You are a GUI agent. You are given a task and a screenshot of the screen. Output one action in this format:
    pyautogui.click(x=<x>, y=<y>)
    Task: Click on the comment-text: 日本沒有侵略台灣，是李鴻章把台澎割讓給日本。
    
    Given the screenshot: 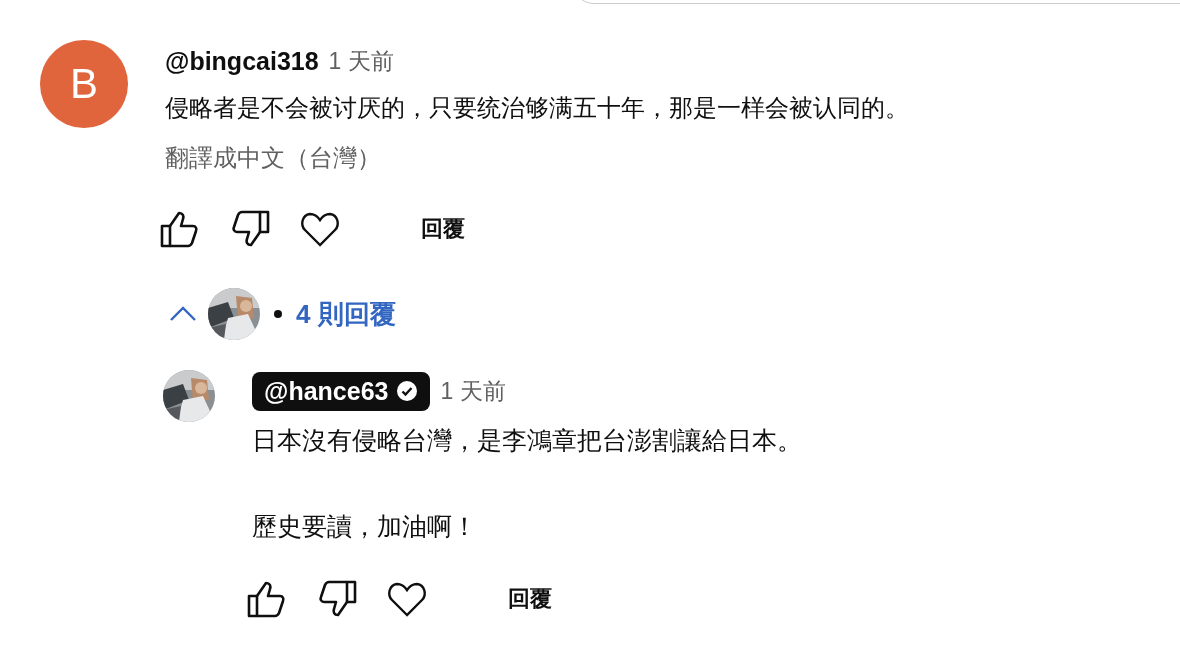 What is the action you would take?
    pyautogui.click(x=527, y=440)
    